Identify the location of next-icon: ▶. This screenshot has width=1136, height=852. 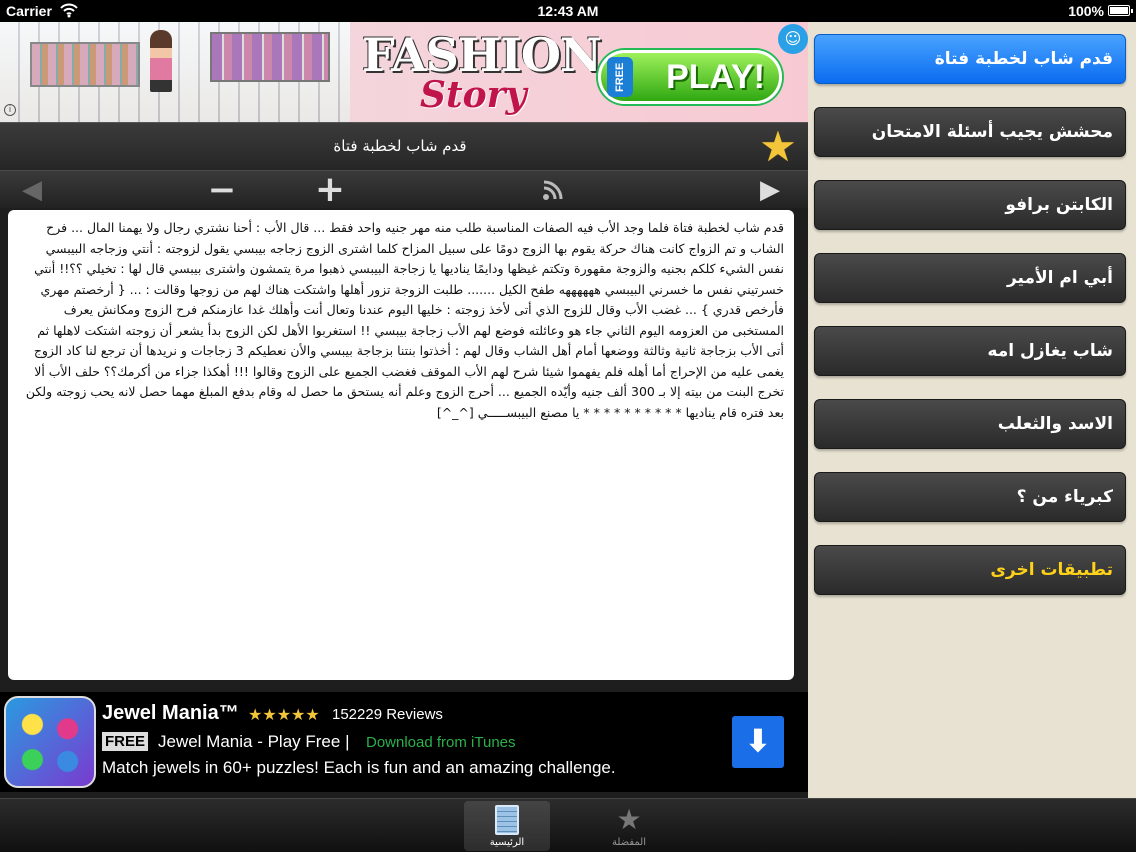
(770, 190).